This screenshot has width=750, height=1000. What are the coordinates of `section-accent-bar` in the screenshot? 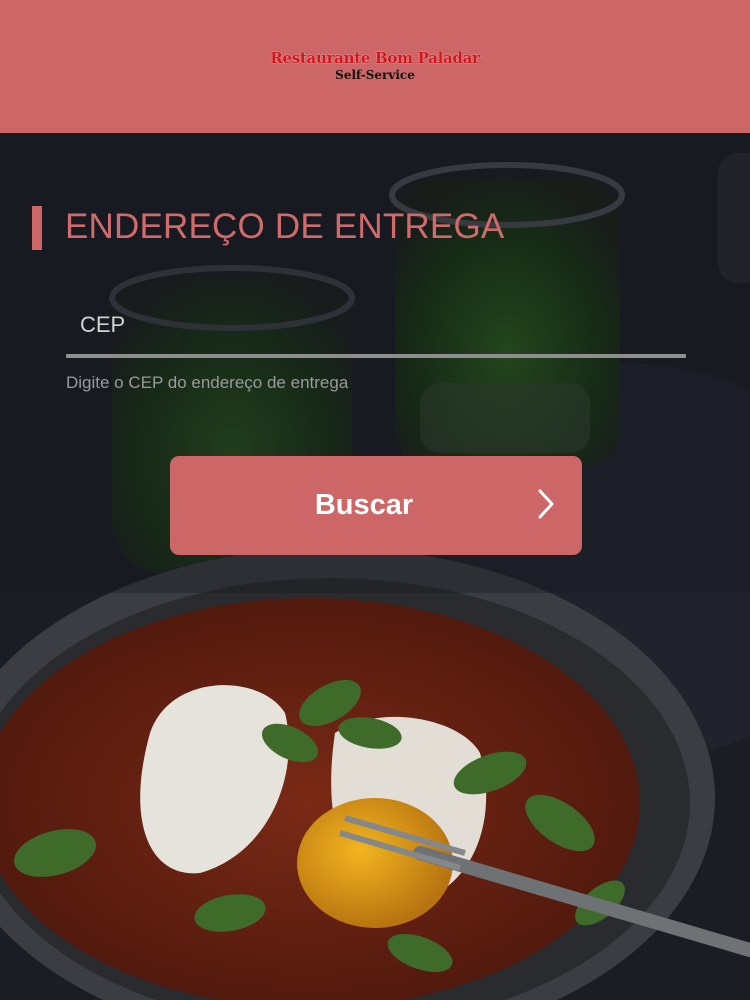 It's located at (37, 228).